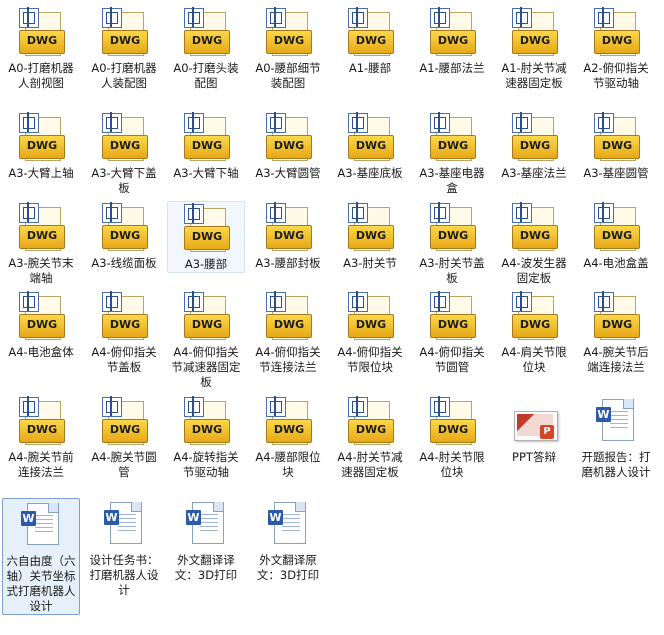 Image resolution: width=664 pixels, height=635 pixels. I want to click on file-item: DWG A4-俯仰指关节连接法兰, so click(288, 332).